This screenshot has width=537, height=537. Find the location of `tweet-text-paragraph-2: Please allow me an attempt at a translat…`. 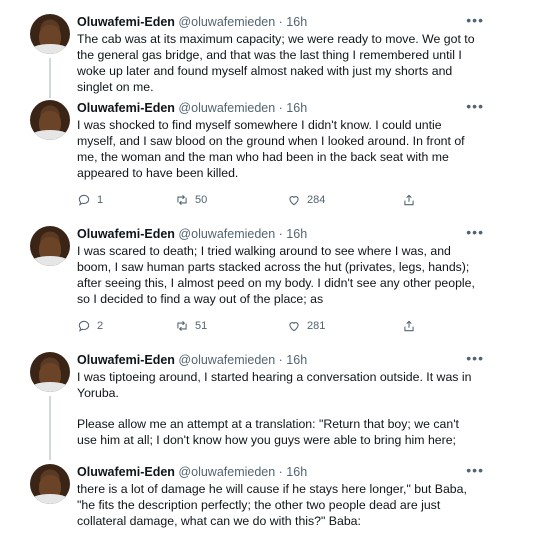

tweet-text-paragraph-2: Please allow me an attempt at a translat… is located at coordinates (268, 432).